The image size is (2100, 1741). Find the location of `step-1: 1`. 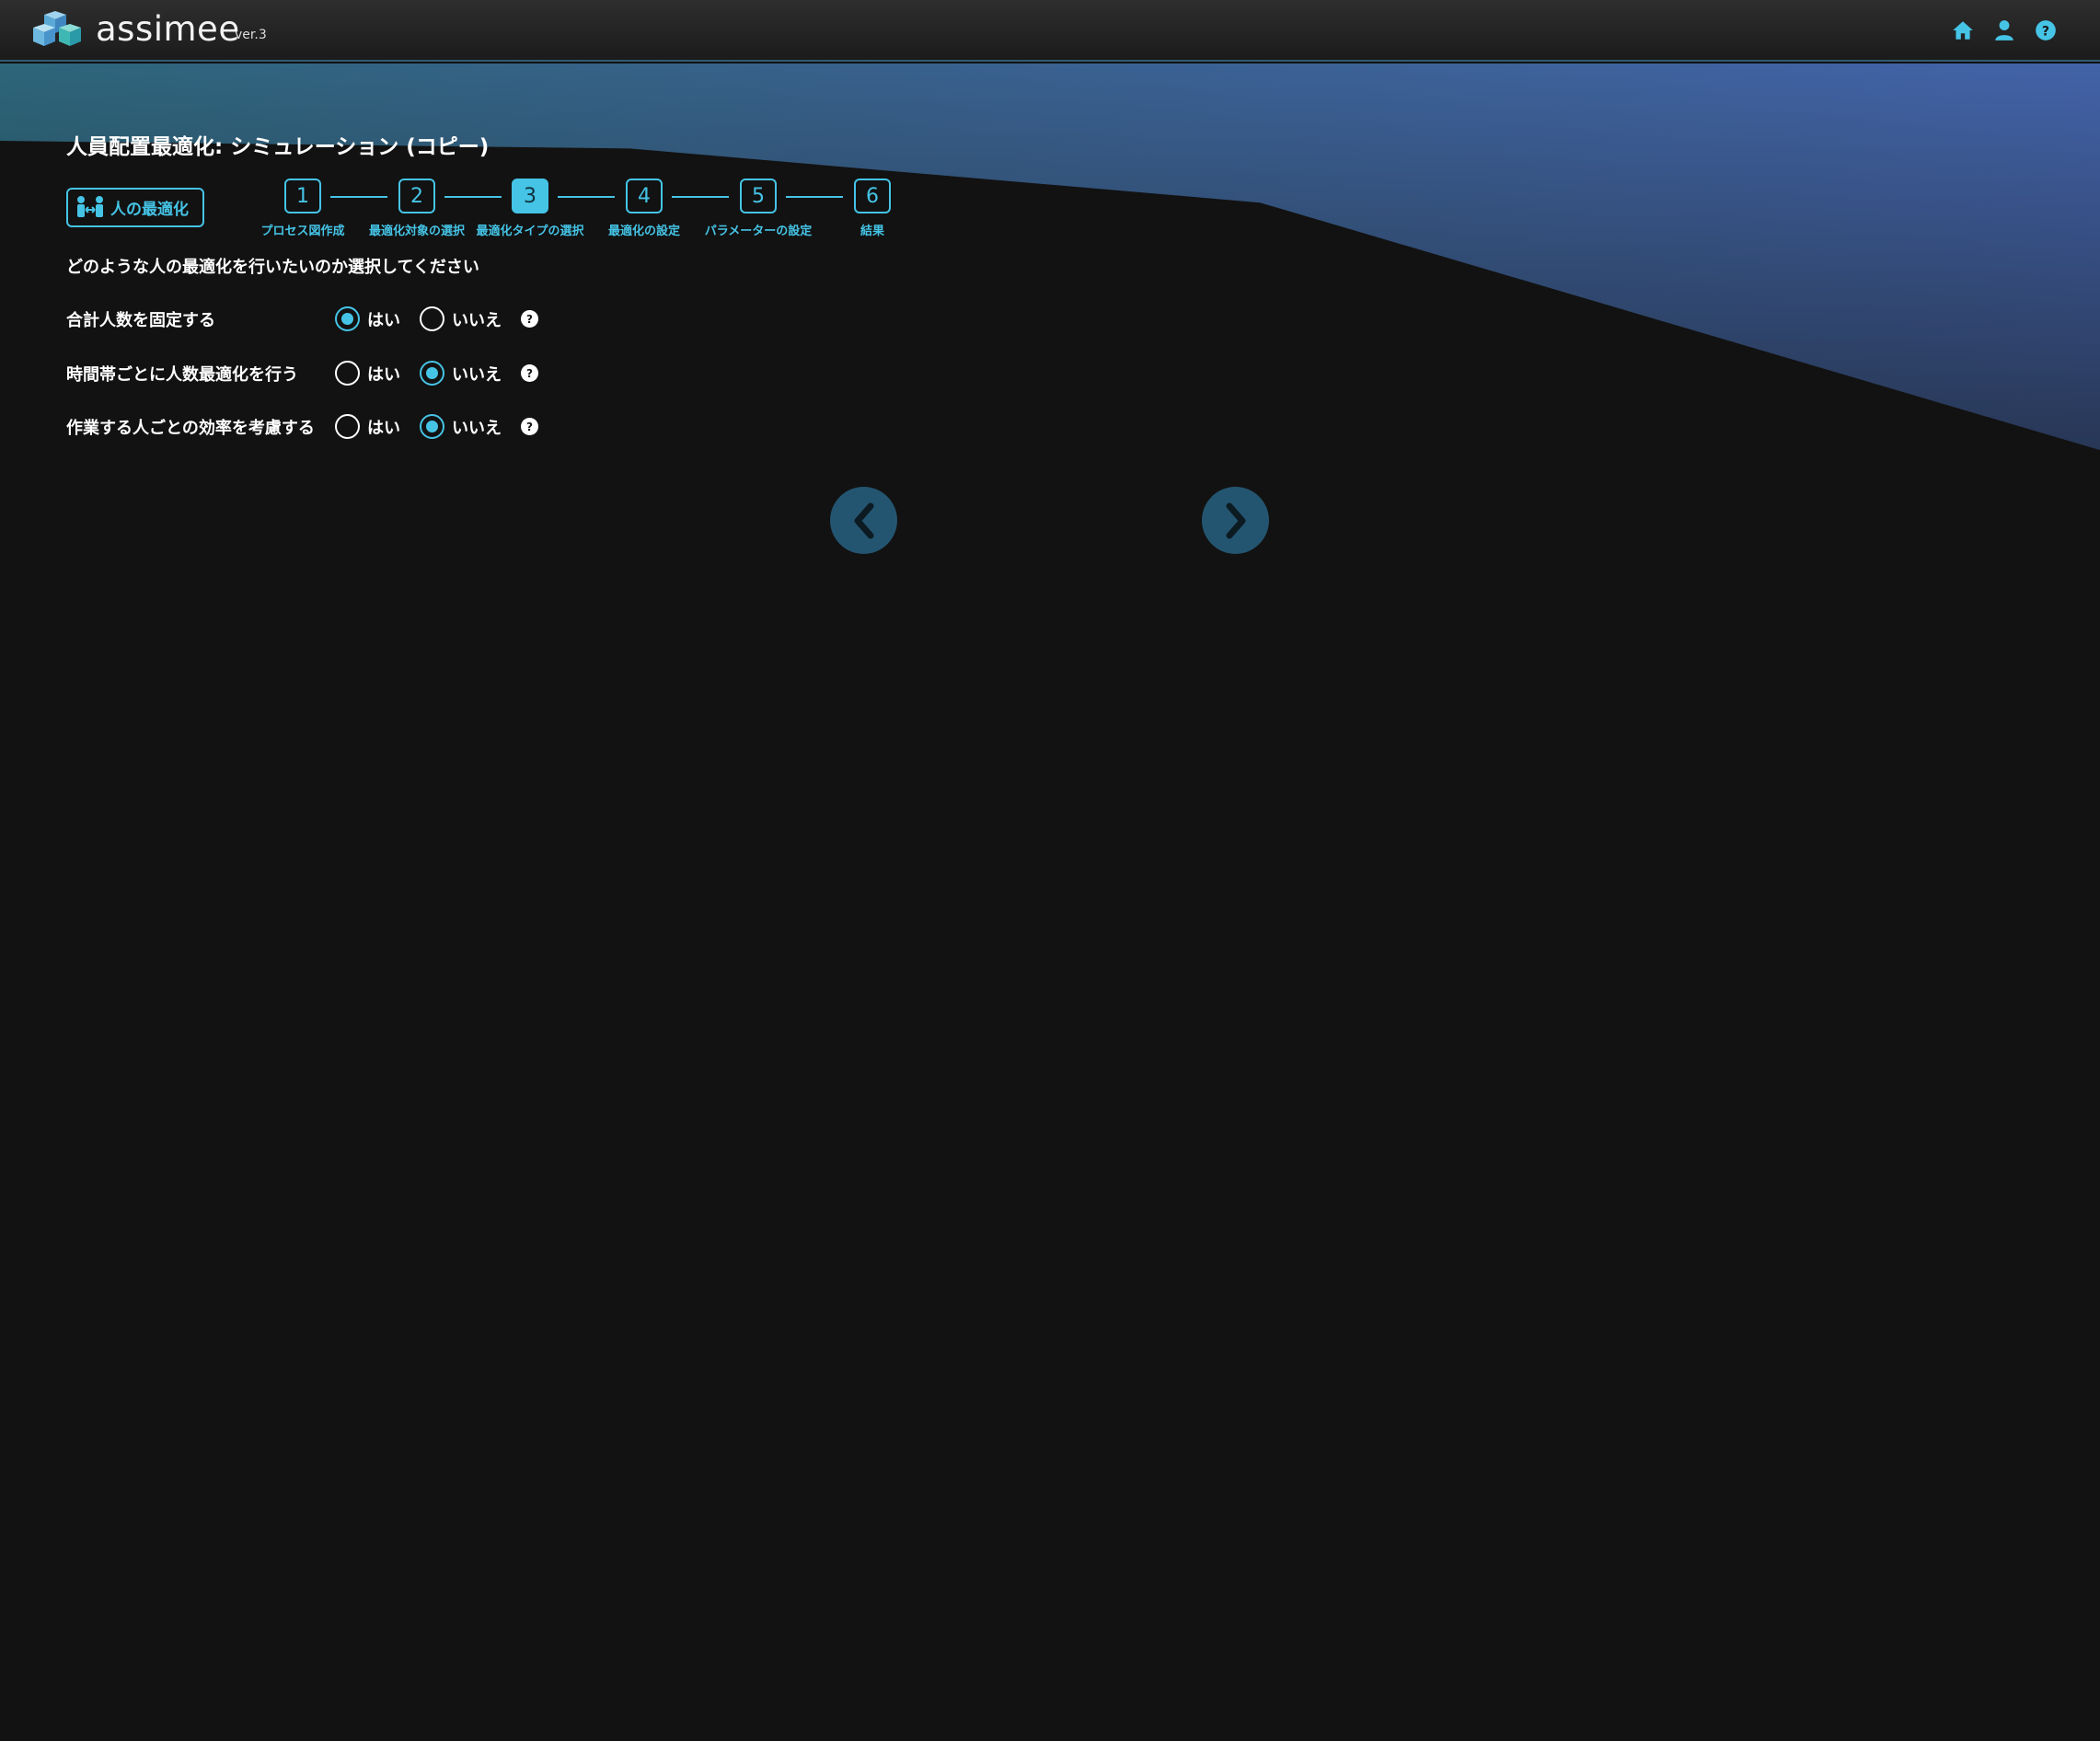

step-1: 1 is located at coordinates (302, 196).